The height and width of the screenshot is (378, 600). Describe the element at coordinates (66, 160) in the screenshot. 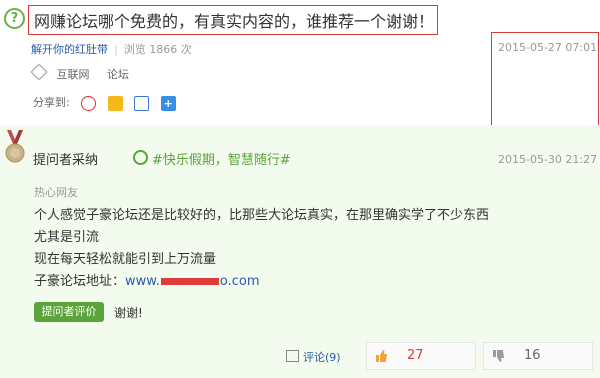

I see `adopted-label: 提问者采纳` at that location.